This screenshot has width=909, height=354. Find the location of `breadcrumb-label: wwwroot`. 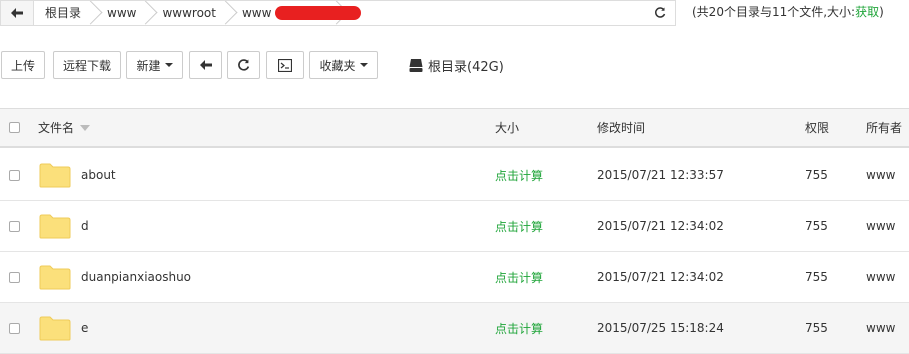

breadcrumb-label: wwwroot is located at coordinates (189, 13).